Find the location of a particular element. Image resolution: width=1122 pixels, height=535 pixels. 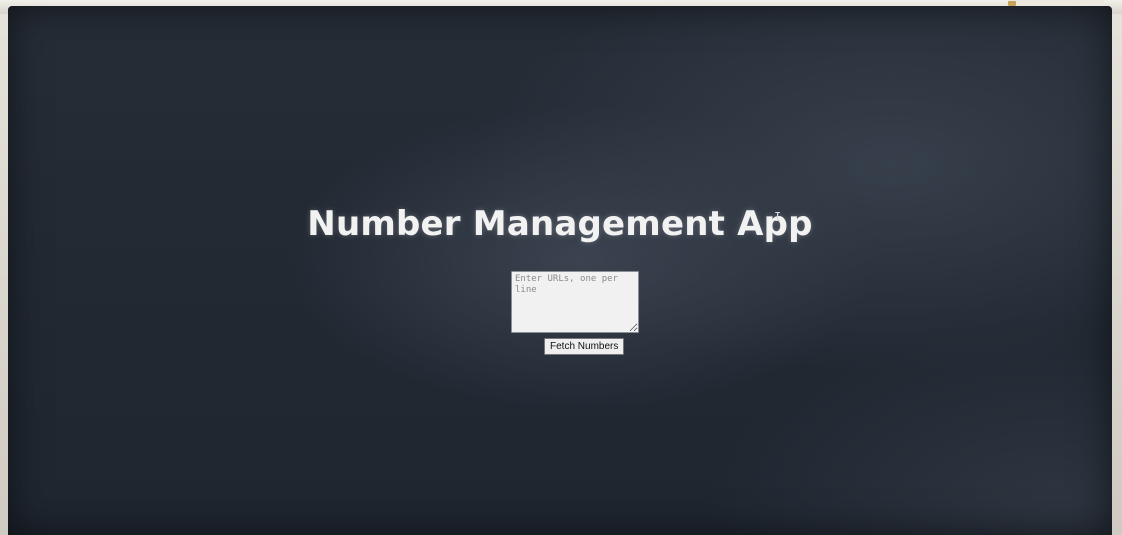

fetch-form: Fetch Numbers is located at coordinates (576, 313).